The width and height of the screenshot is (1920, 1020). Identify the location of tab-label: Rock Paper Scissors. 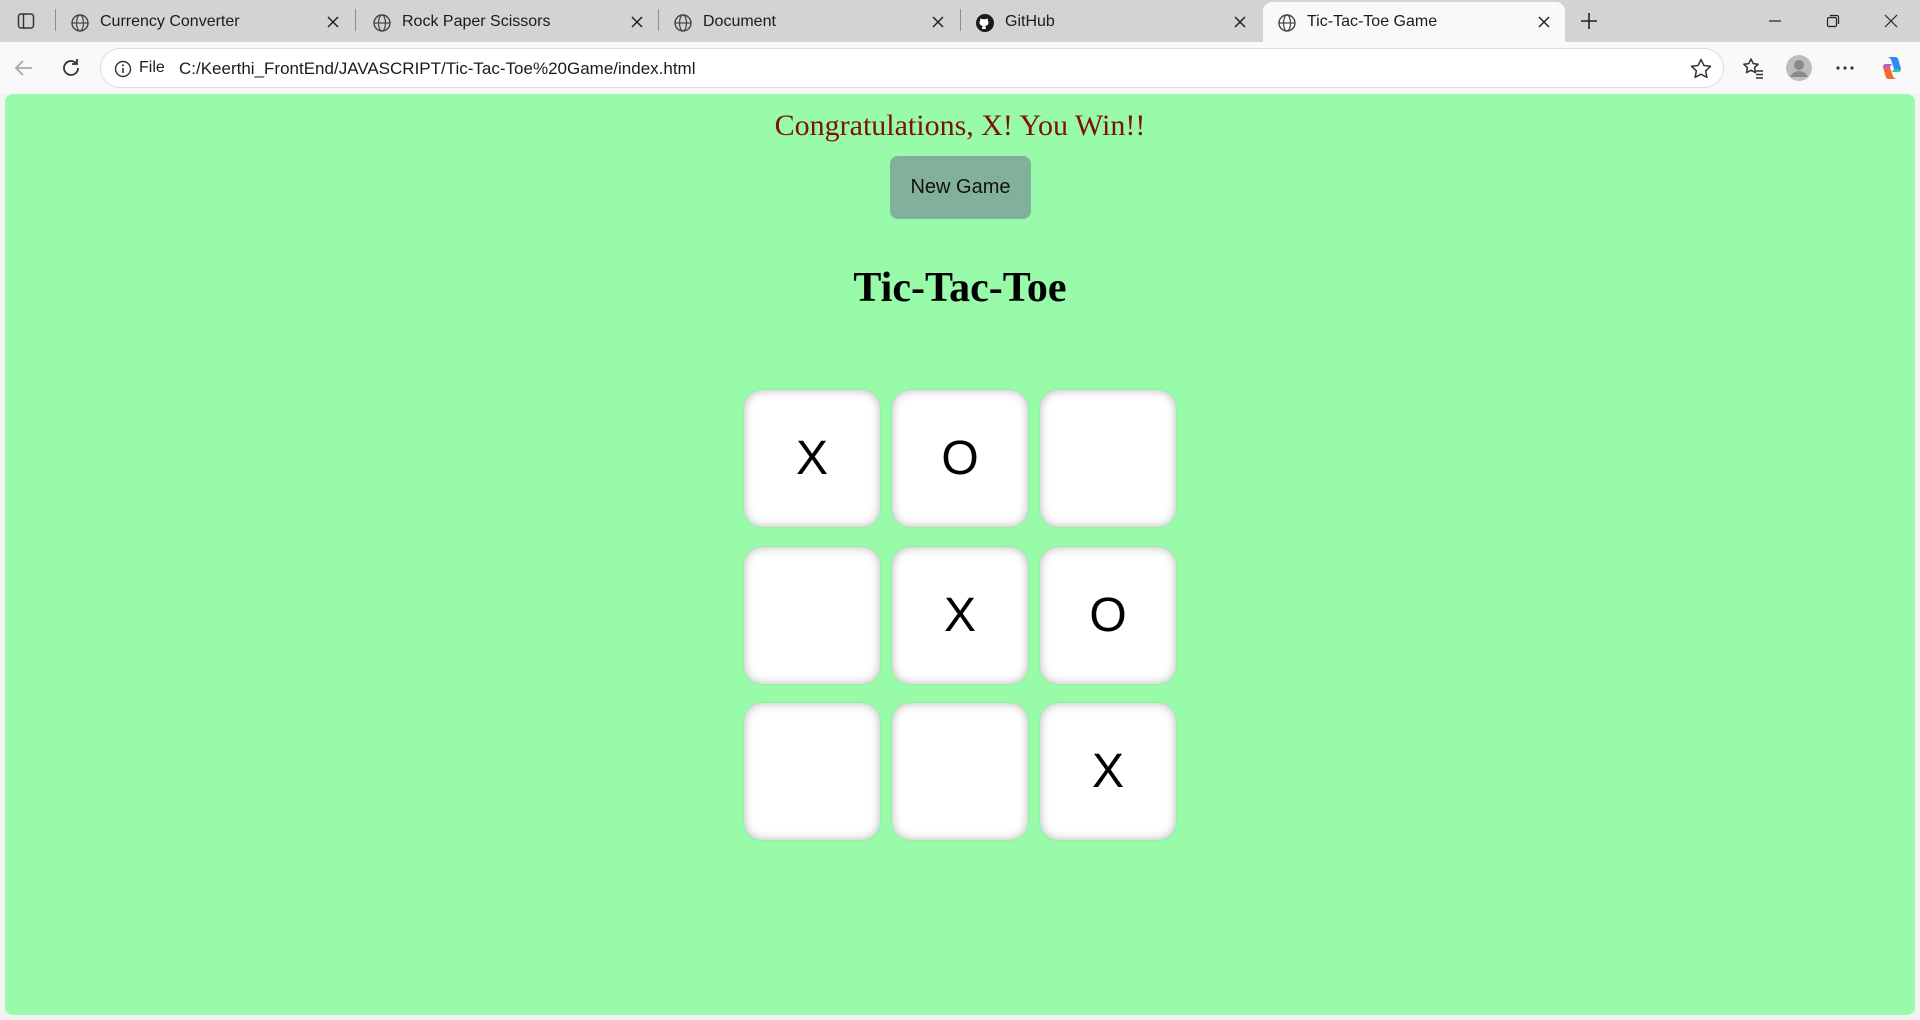
(476, 21).